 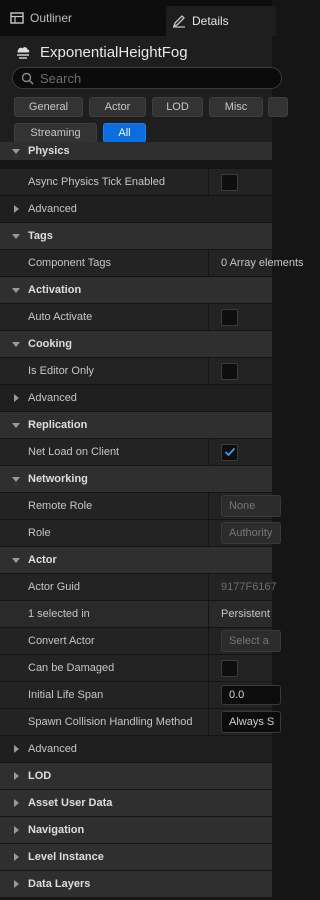 I want to click on filter-general: General, so click(x=48, y=107).